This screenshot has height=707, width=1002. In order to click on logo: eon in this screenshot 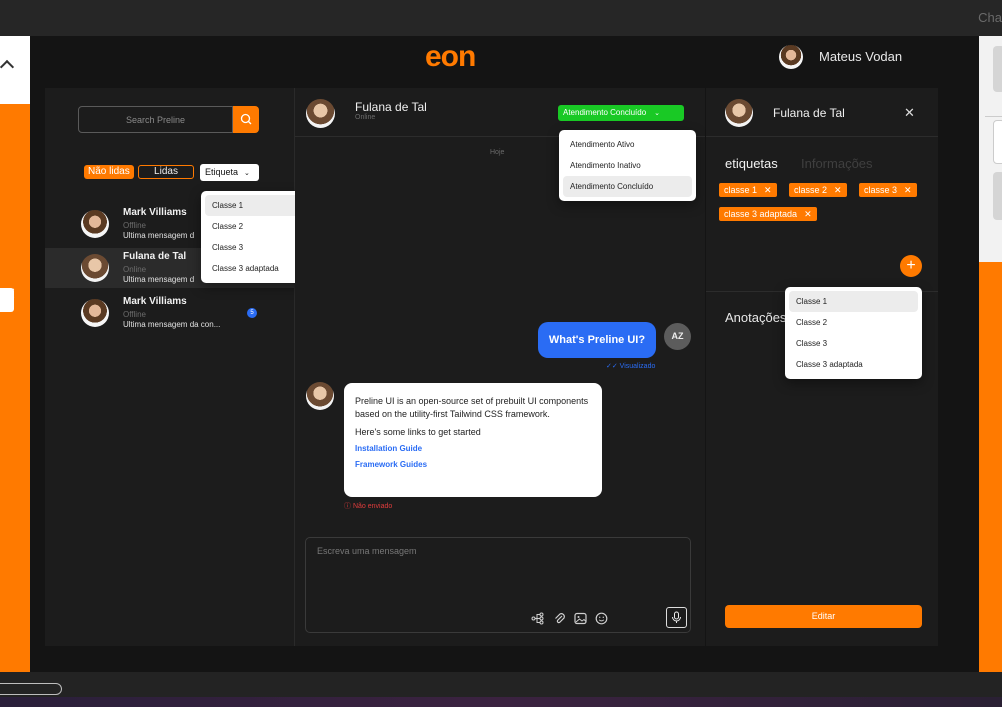, I will do `click(450, 56)`.